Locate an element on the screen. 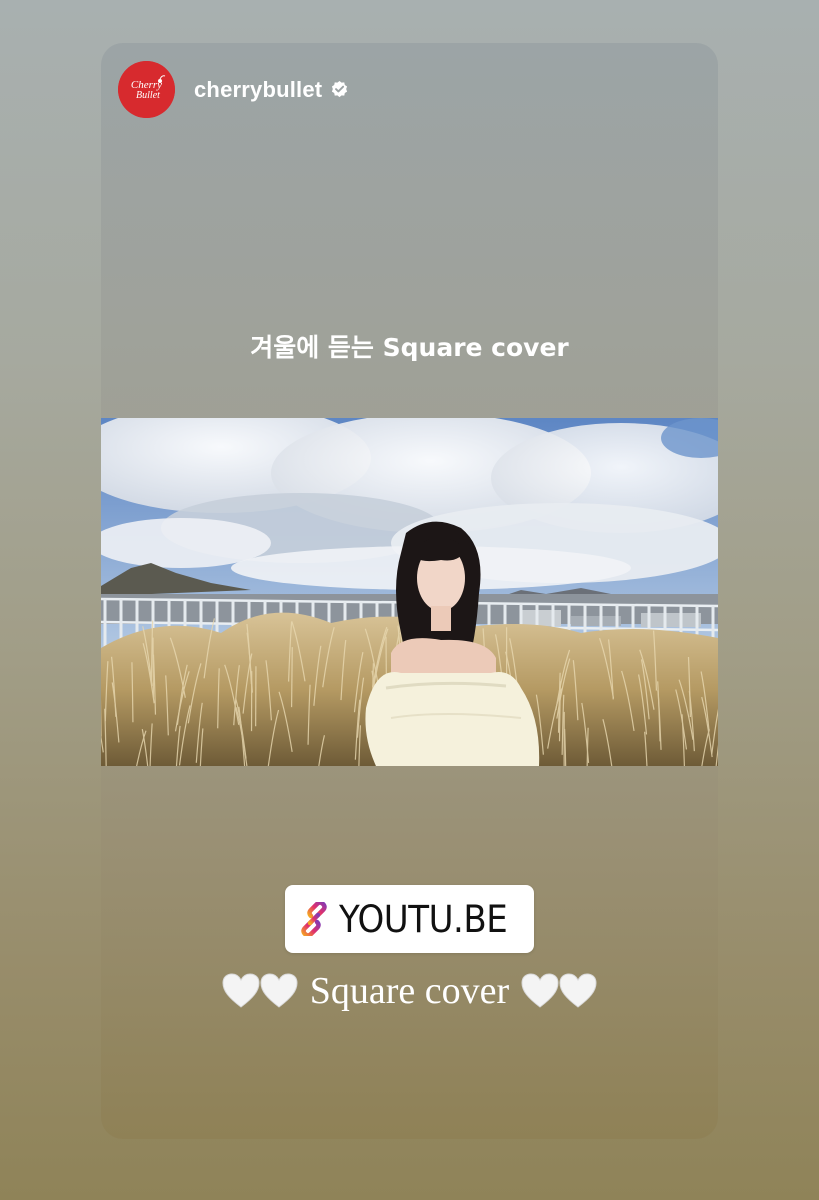 This screenshot has height=1200, width=819. story-caption: 겨울에 듣는 Square cover is located at coordinates (409, 347).